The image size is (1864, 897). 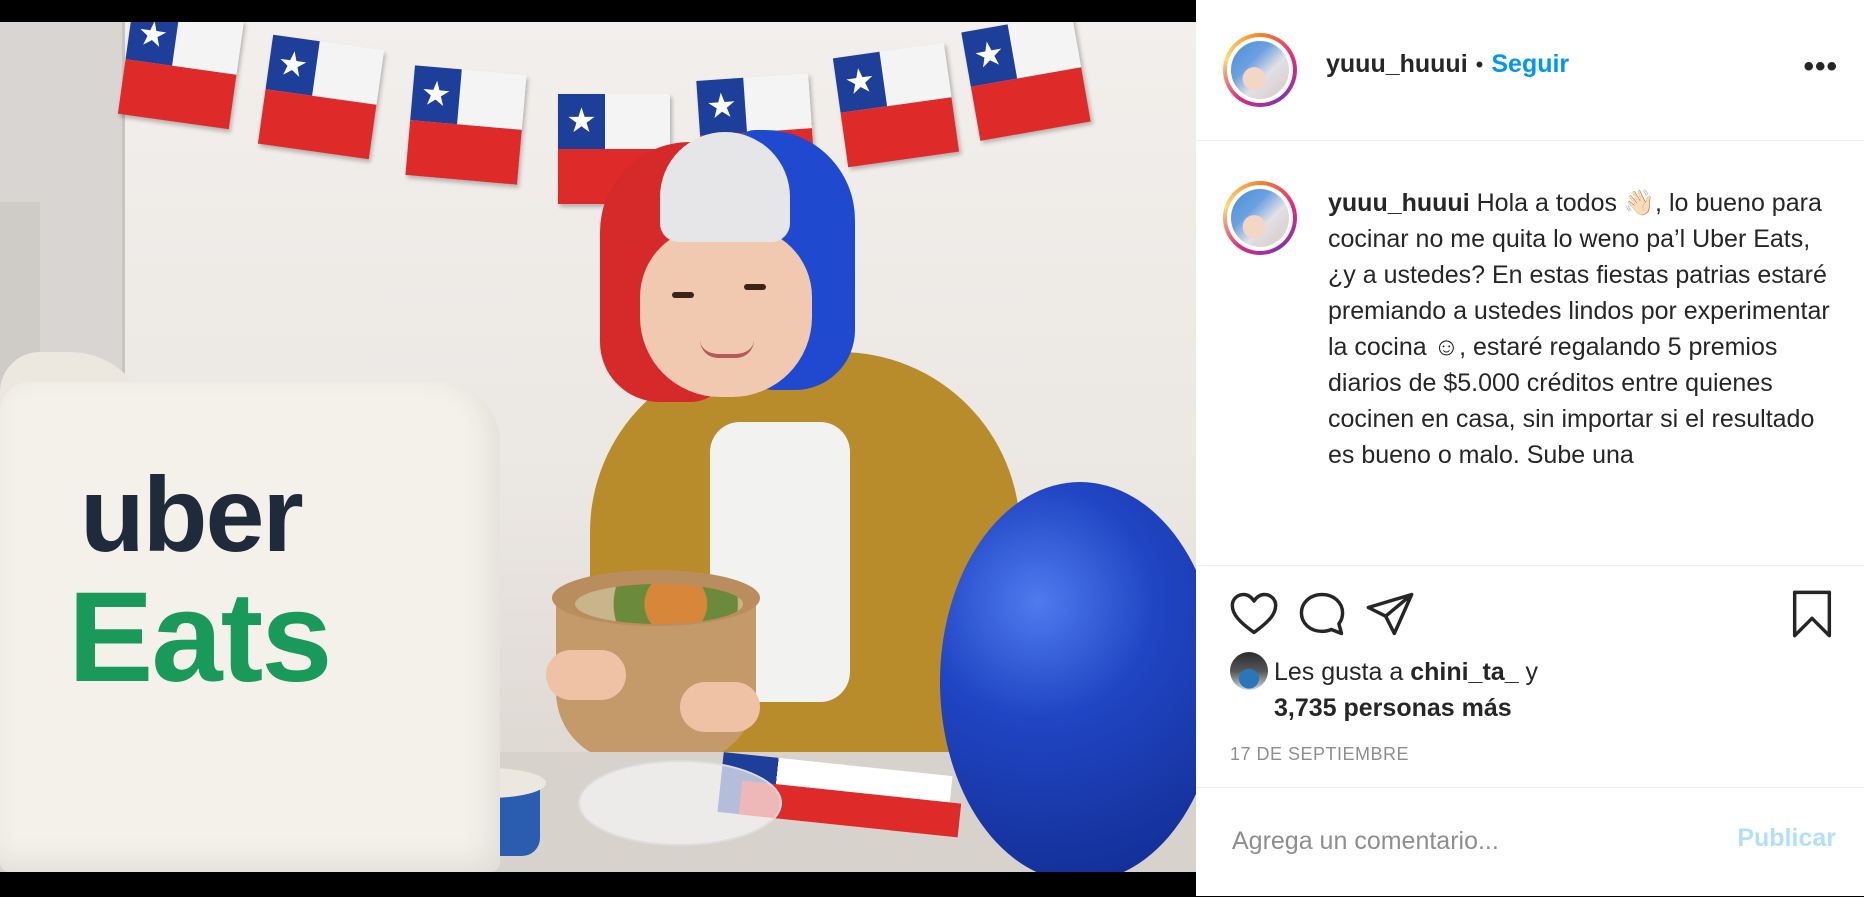 What do you see at coordinates (1530, 64) in the screenshot?
I see `follow-button: Seguir` at bounding box center [1530, 64].